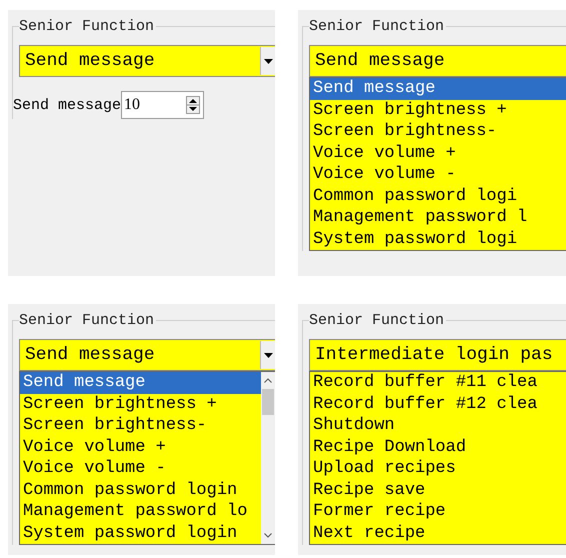 The width and height of the screenshot is (566, 558). Describe the element at coordinates (438, 447) in the screenshot. I see `list-option: Recipe Download` at that location.